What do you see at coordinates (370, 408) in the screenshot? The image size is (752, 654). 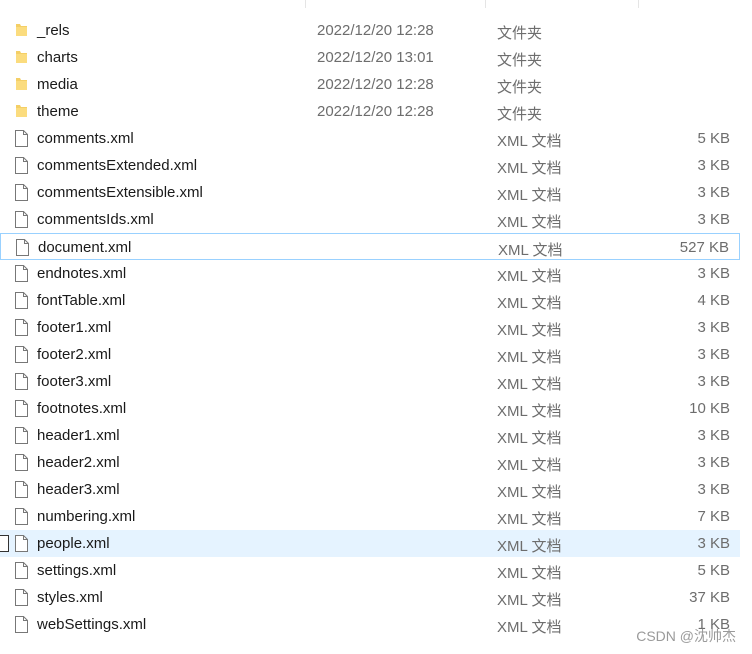 I see `file-row: footnotes.xml XML 文档 10 KB` at bounding box center [370, 408].